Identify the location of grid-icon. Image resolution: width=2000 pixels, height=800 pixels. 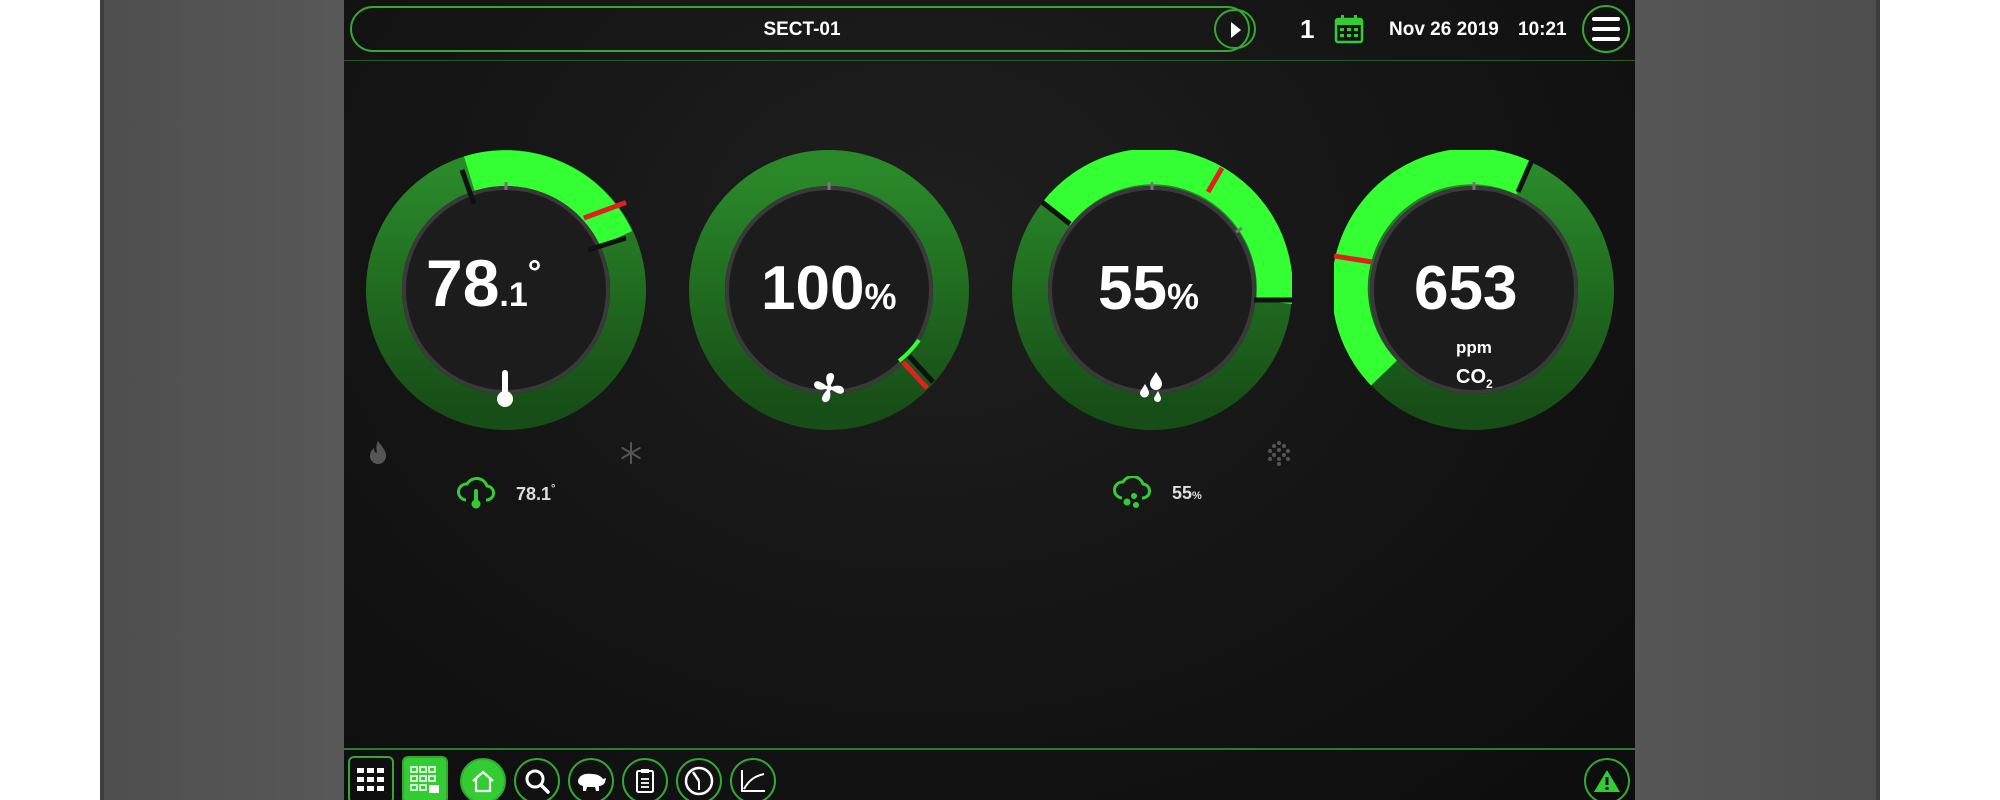
(370, 779).